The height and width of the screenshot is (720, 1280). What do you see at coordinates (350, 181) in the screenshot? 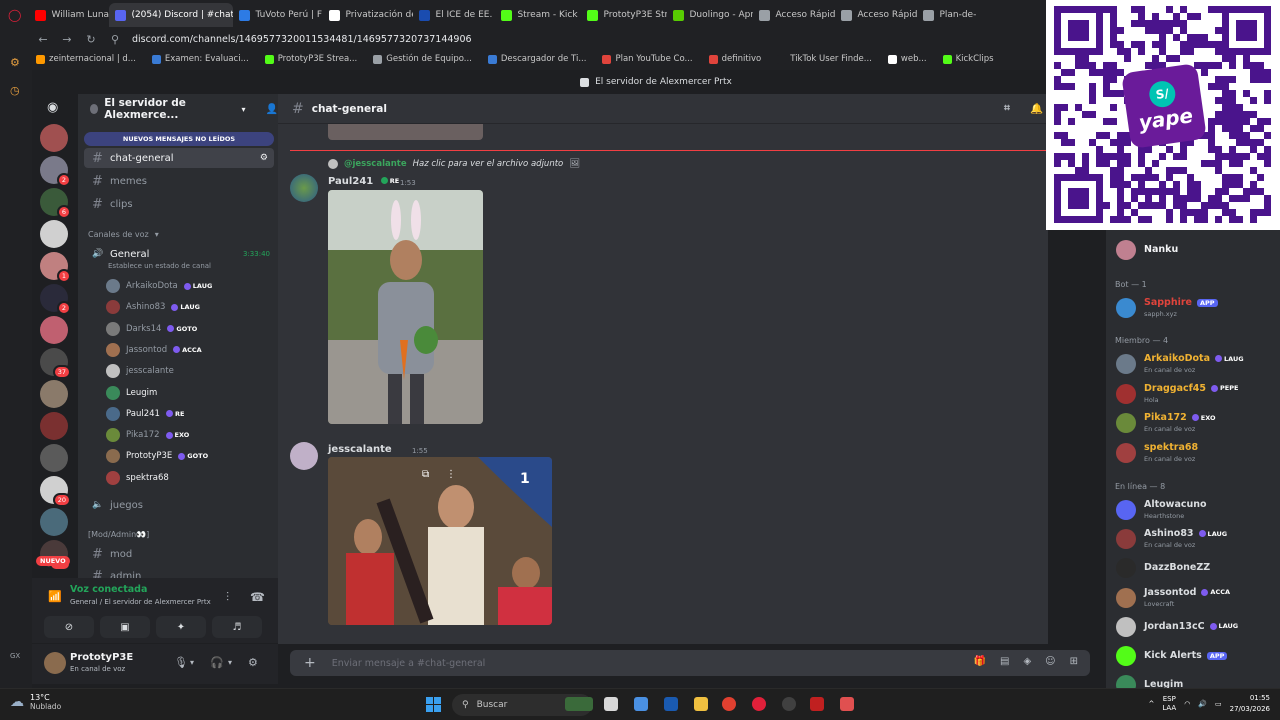
I see `author-name: Paul241` at bounding box center [350, 181].